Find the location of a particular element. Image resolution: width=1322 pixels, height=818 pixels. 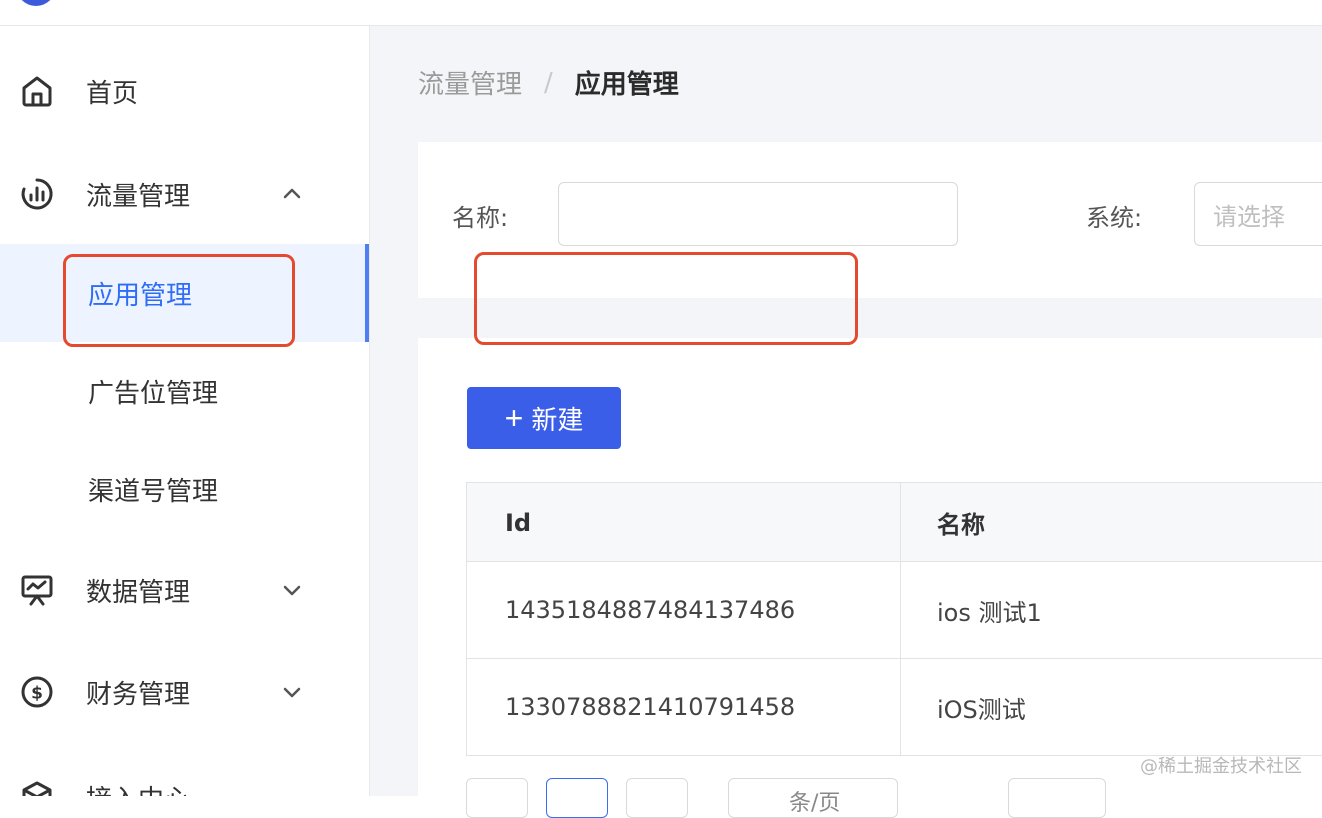

page-size-select: 条/页 is located at coordinates (813, 798).